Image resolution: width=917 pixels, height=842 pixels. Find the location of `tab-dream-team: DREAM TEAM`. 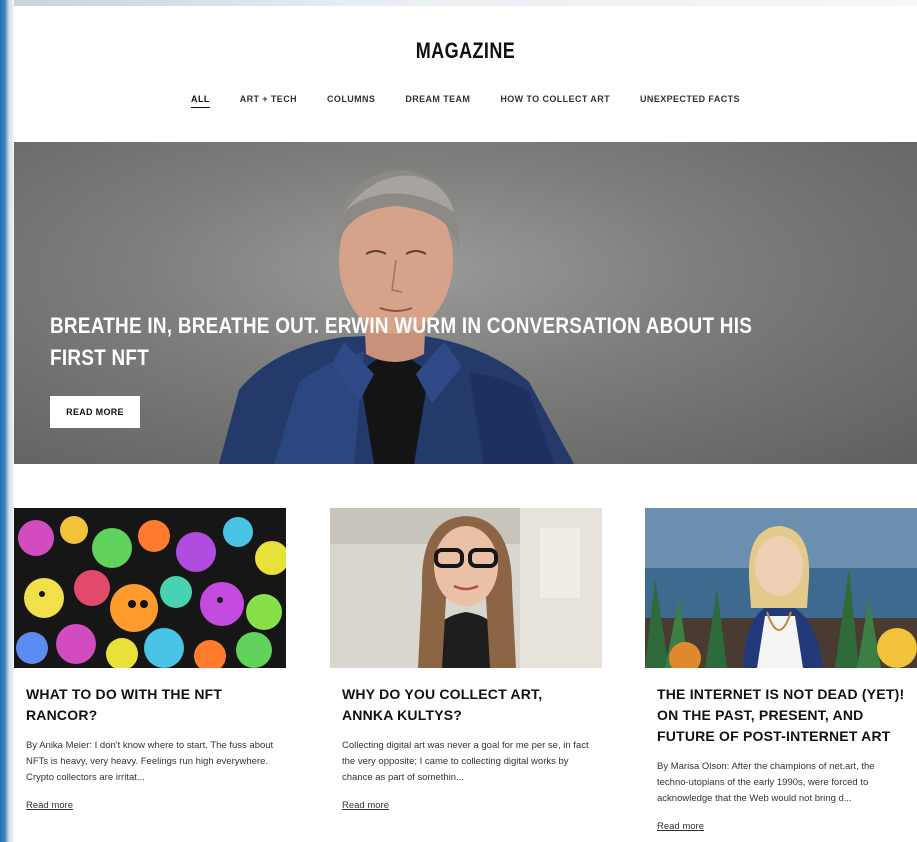

tab-dream-team: DREAM TEAM is located at coordinates (437, 99).